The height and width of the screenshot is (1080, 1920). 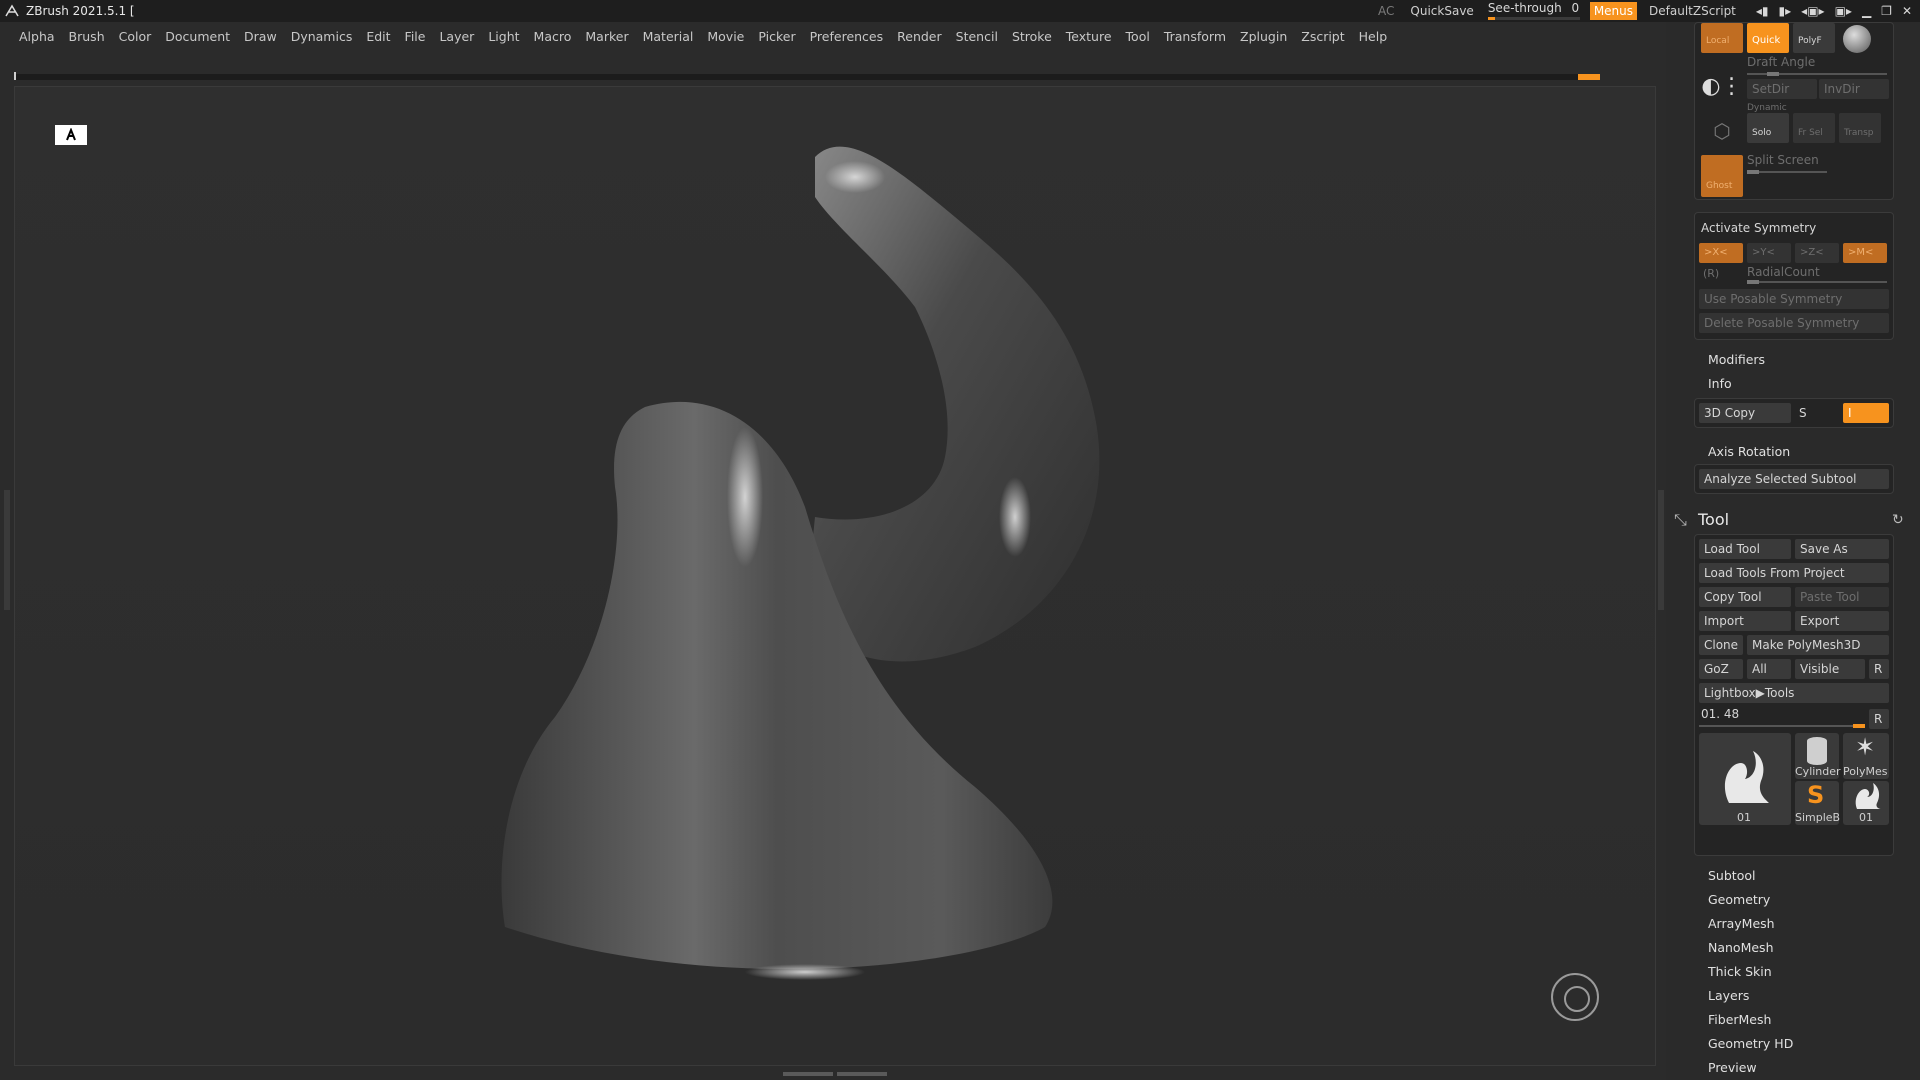 I want to click on radial-count-slider, so click(x=1817, y=282).